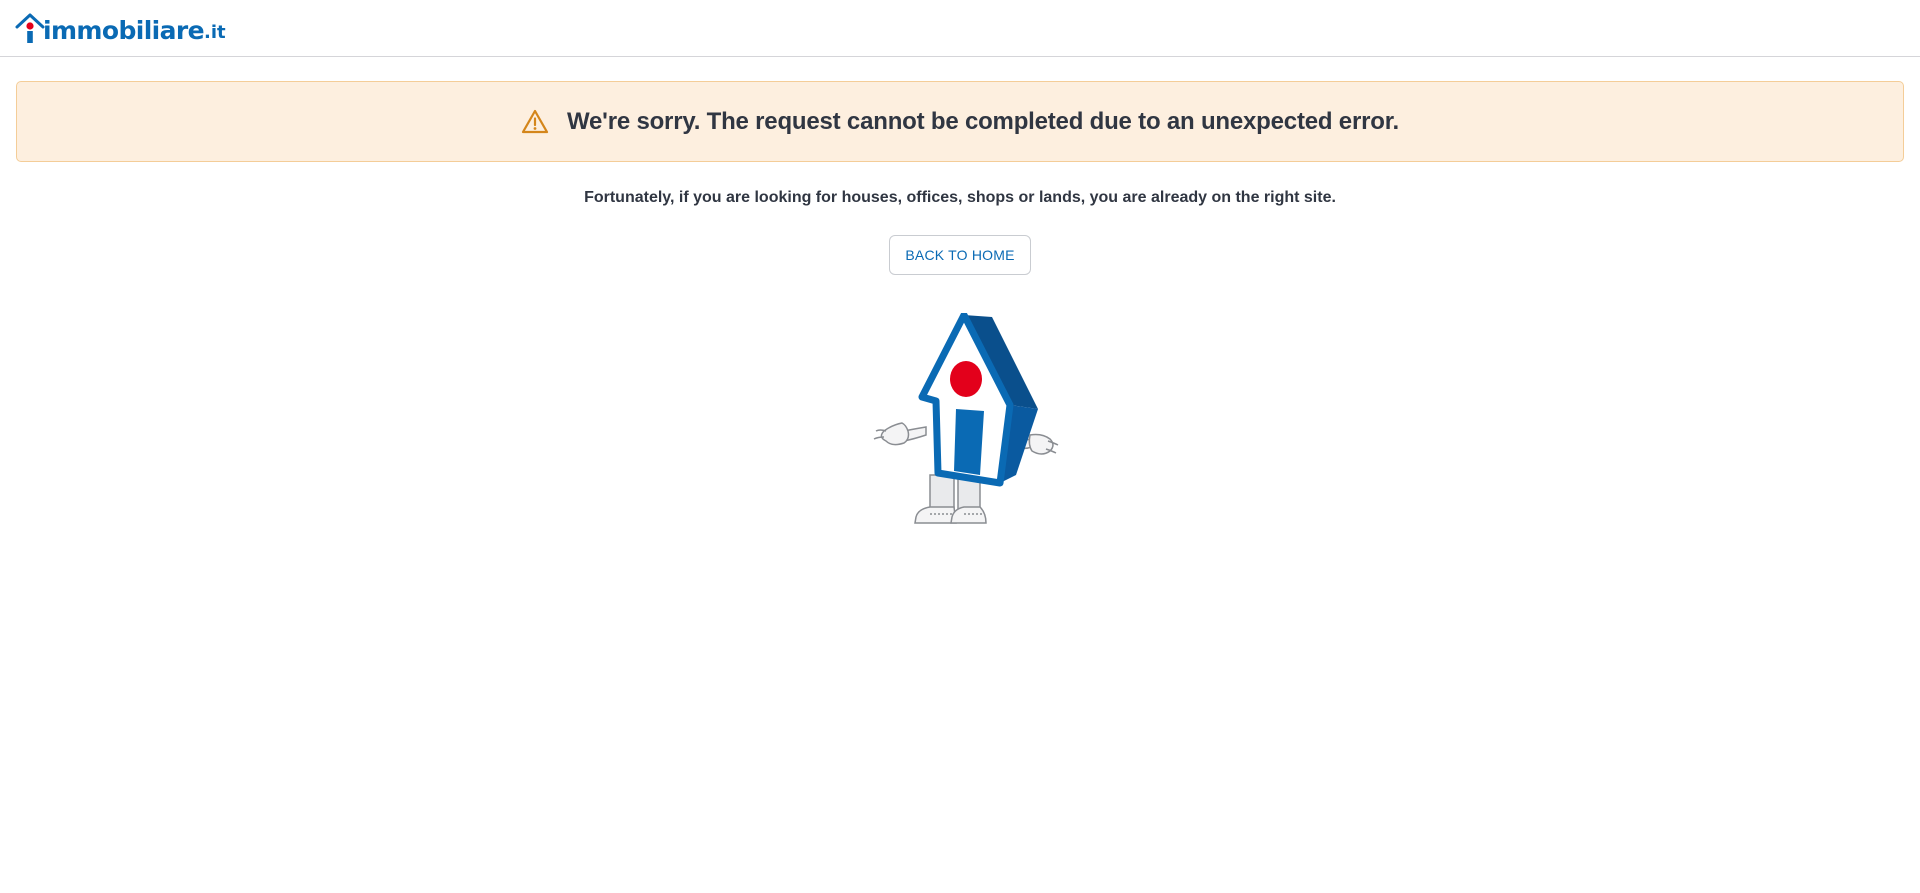 This screenshot has width=1920, height=893. I want to click on logo-wordmark: immobiliare, so click(124, 30).